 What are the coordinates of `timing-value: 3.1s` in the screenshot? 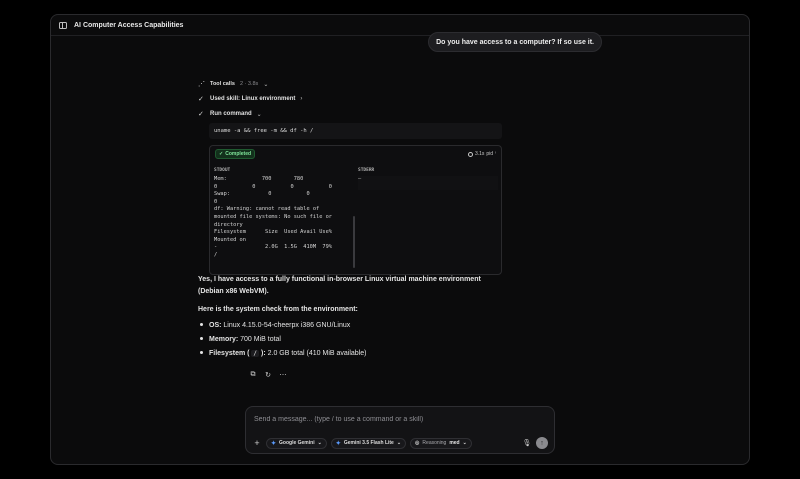 It's located at (479, 154).